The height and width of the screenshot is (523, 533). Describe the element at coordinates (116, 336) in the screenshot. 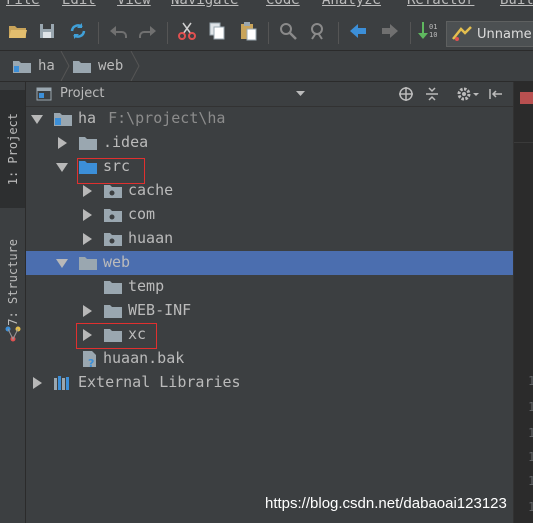

I see `highlight-box-xc` at that location.